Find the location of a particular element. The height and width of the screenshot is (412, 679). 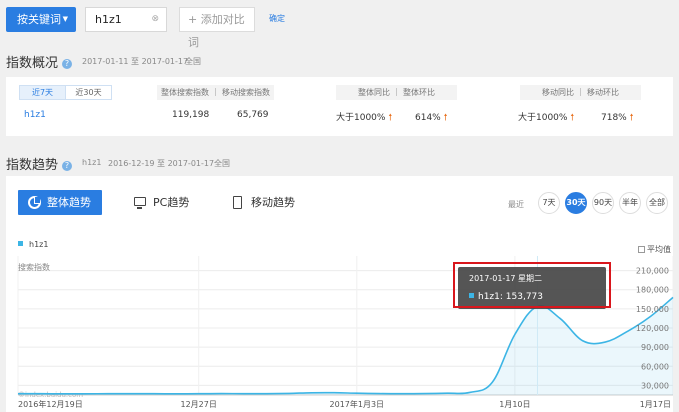

mobile-yoy: 大于1000% 🠕 is located at coordinates (546, 118).